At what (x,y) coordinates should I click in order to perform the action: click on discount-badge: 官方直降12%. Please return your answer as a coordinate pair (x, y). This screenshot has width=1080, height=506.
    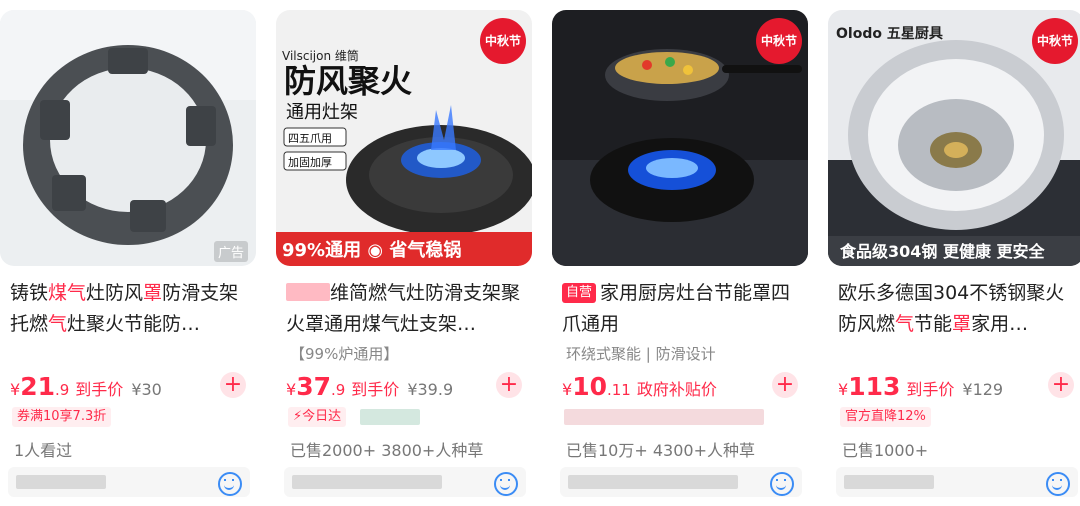
    Looking at the image, I should click on (885, 417).